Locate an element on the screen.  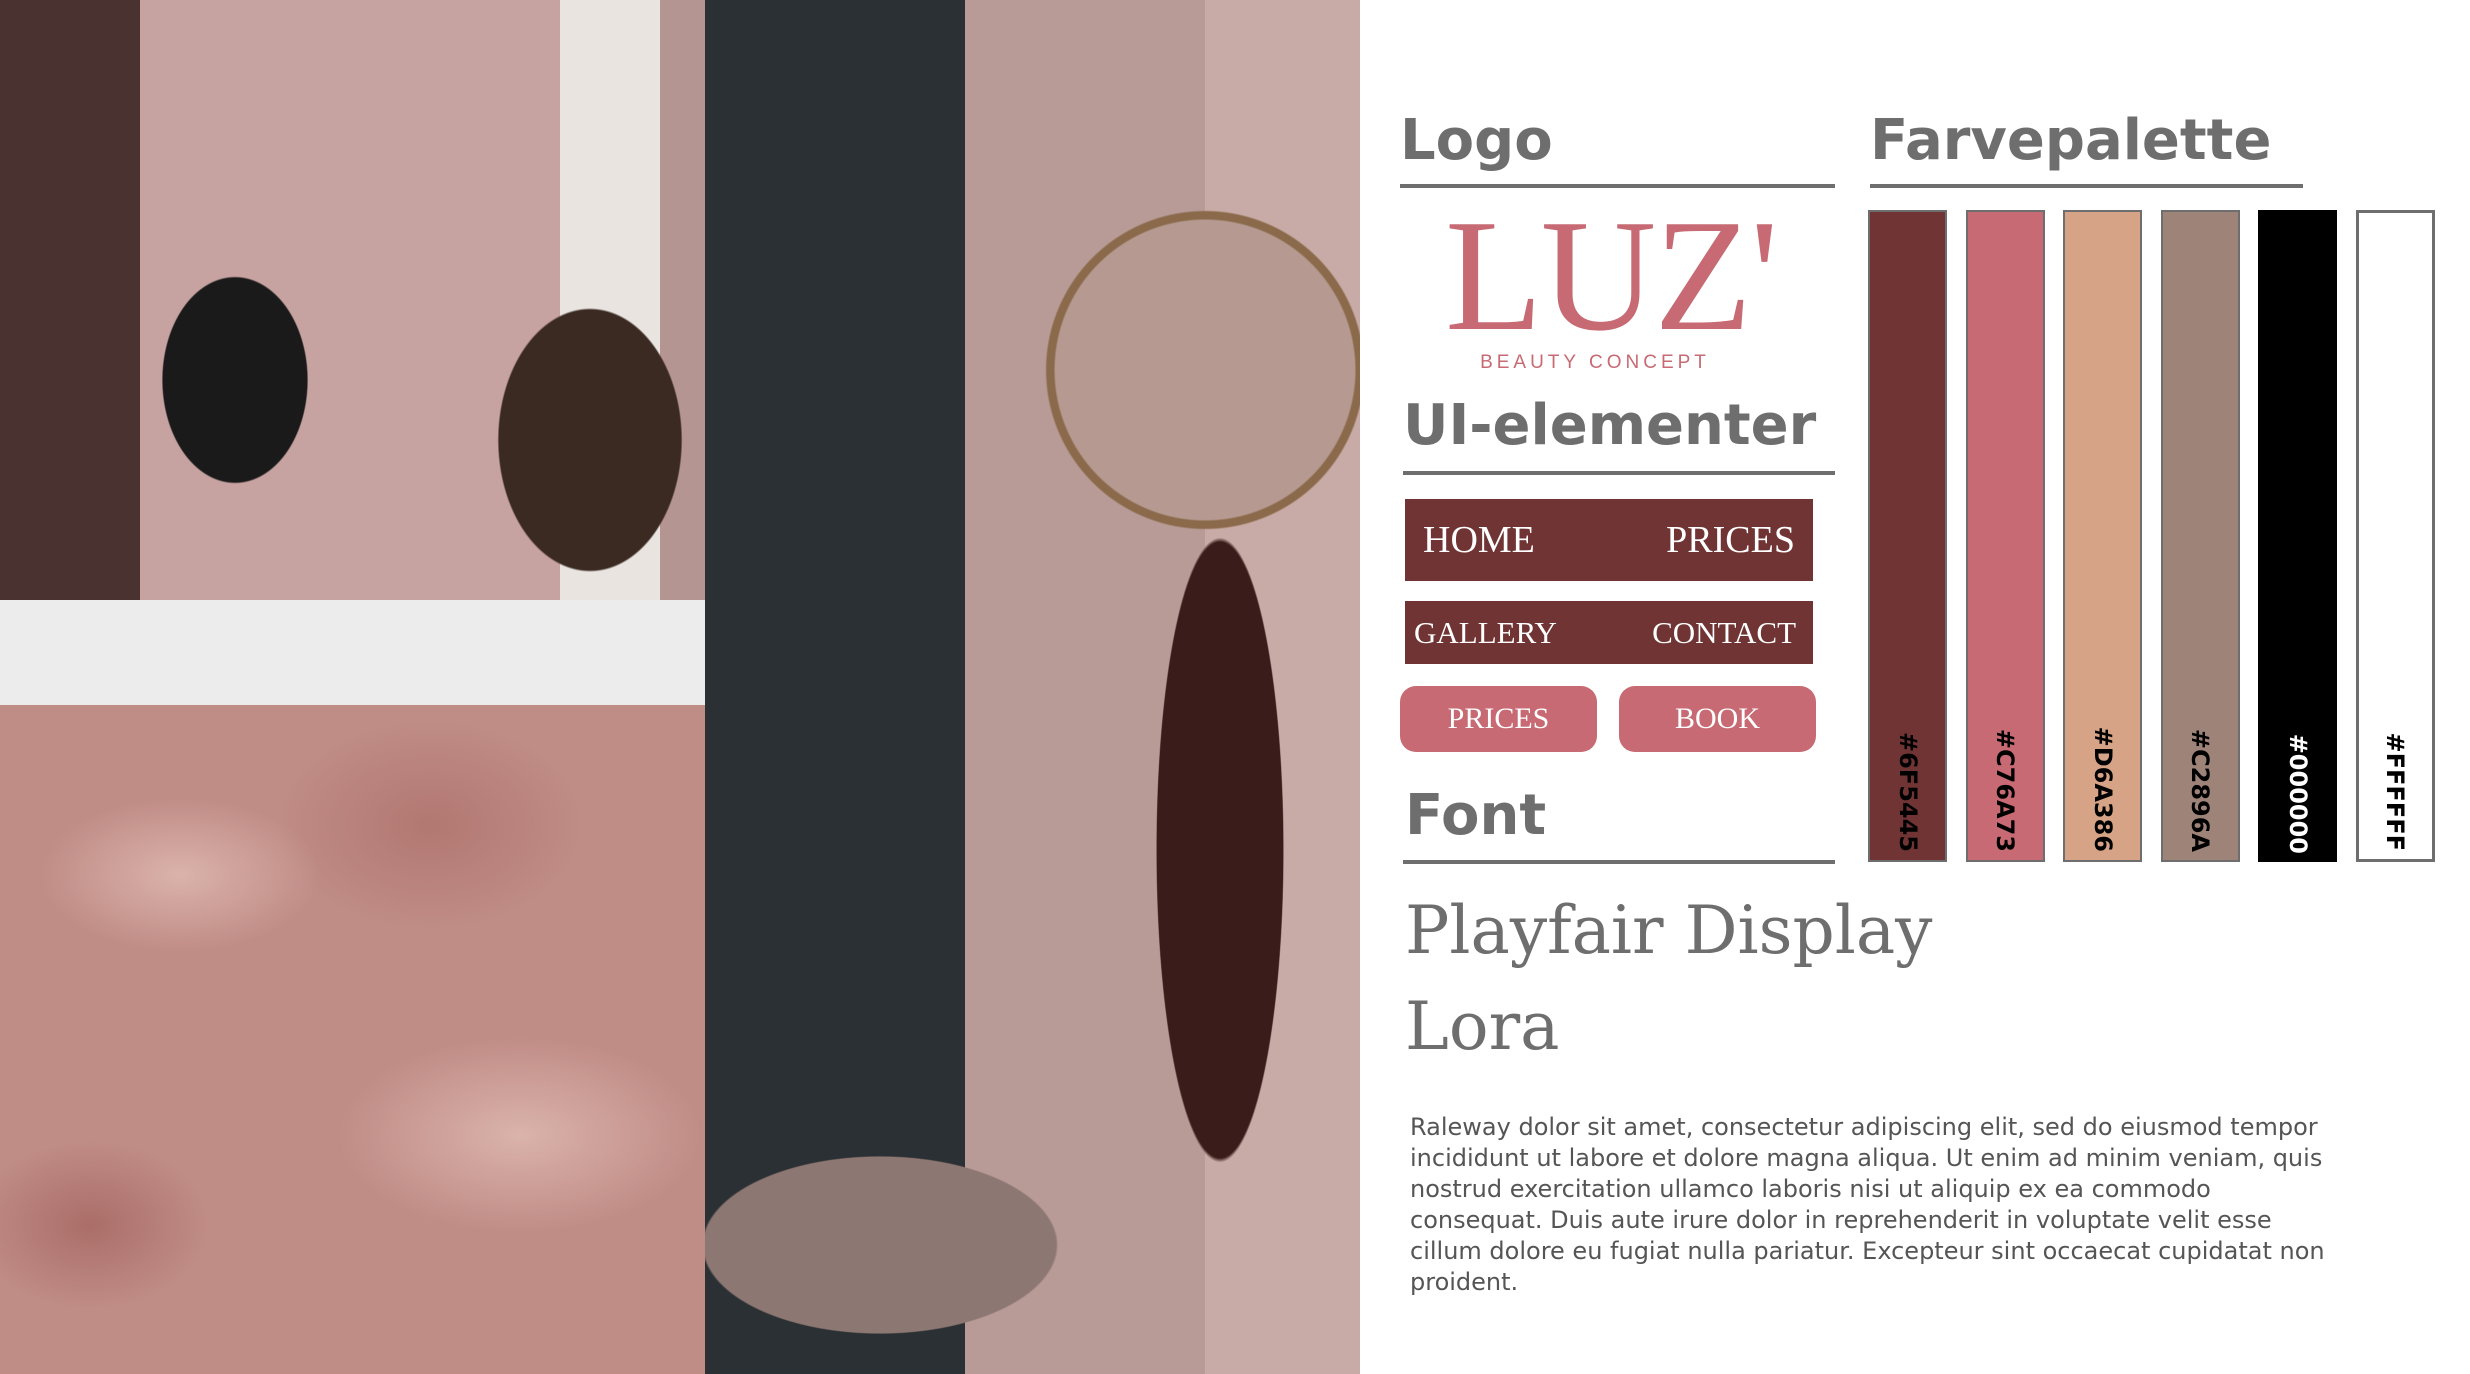
ui-elements-heading: UI-elementer is located at coordinates (1610, 425).